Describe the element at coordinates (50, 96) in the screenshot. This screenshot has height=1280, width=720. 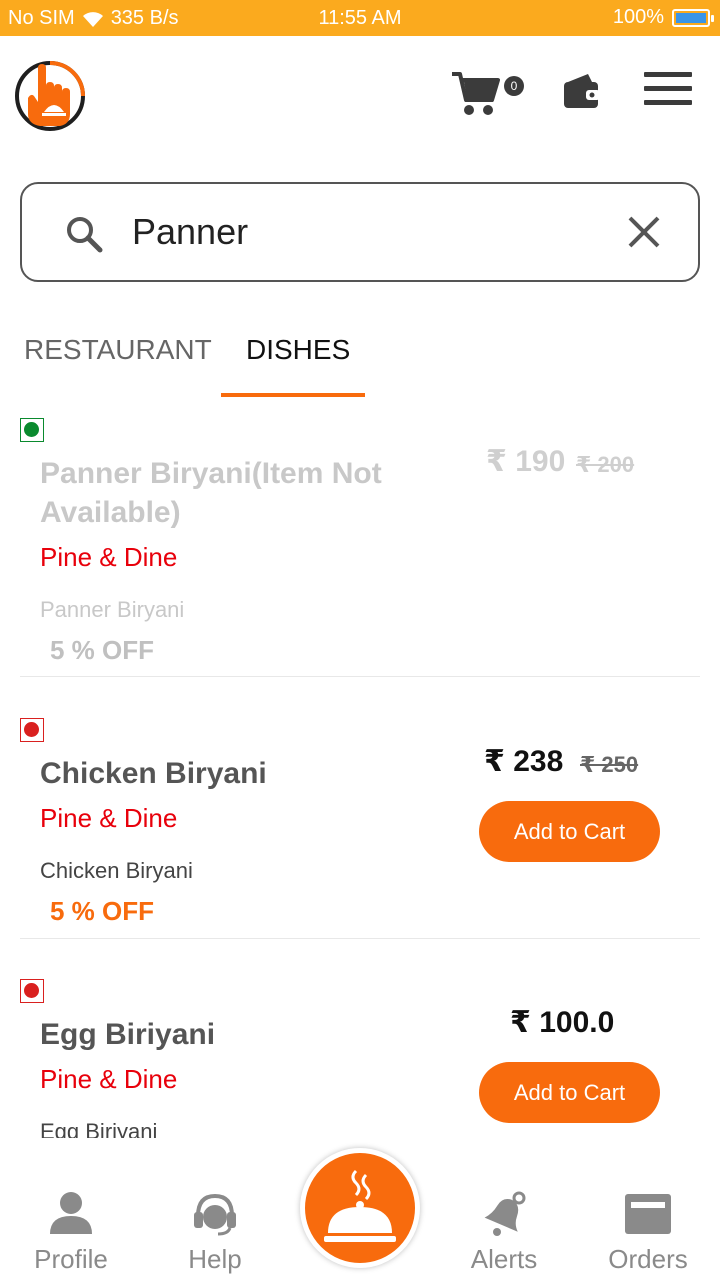
I see `app-logo` at that location.